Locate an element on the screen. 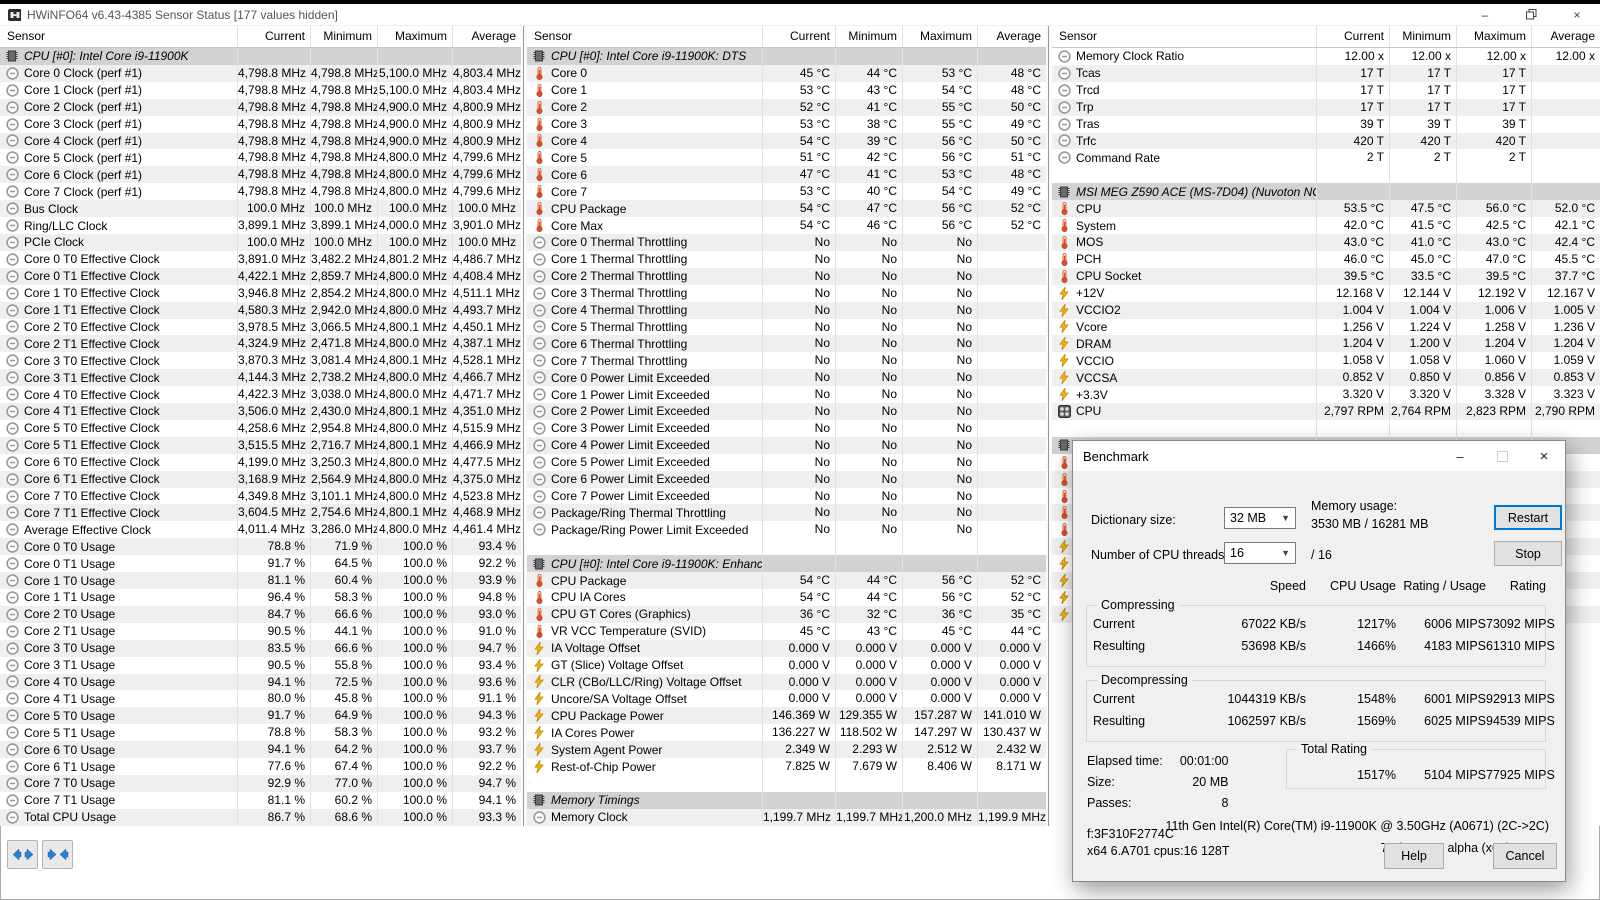 The height and width of the screenshot is (900, 1600). sensor-row: Command Rate 2 T2 T2 T is located at coordinates (1326, 158).